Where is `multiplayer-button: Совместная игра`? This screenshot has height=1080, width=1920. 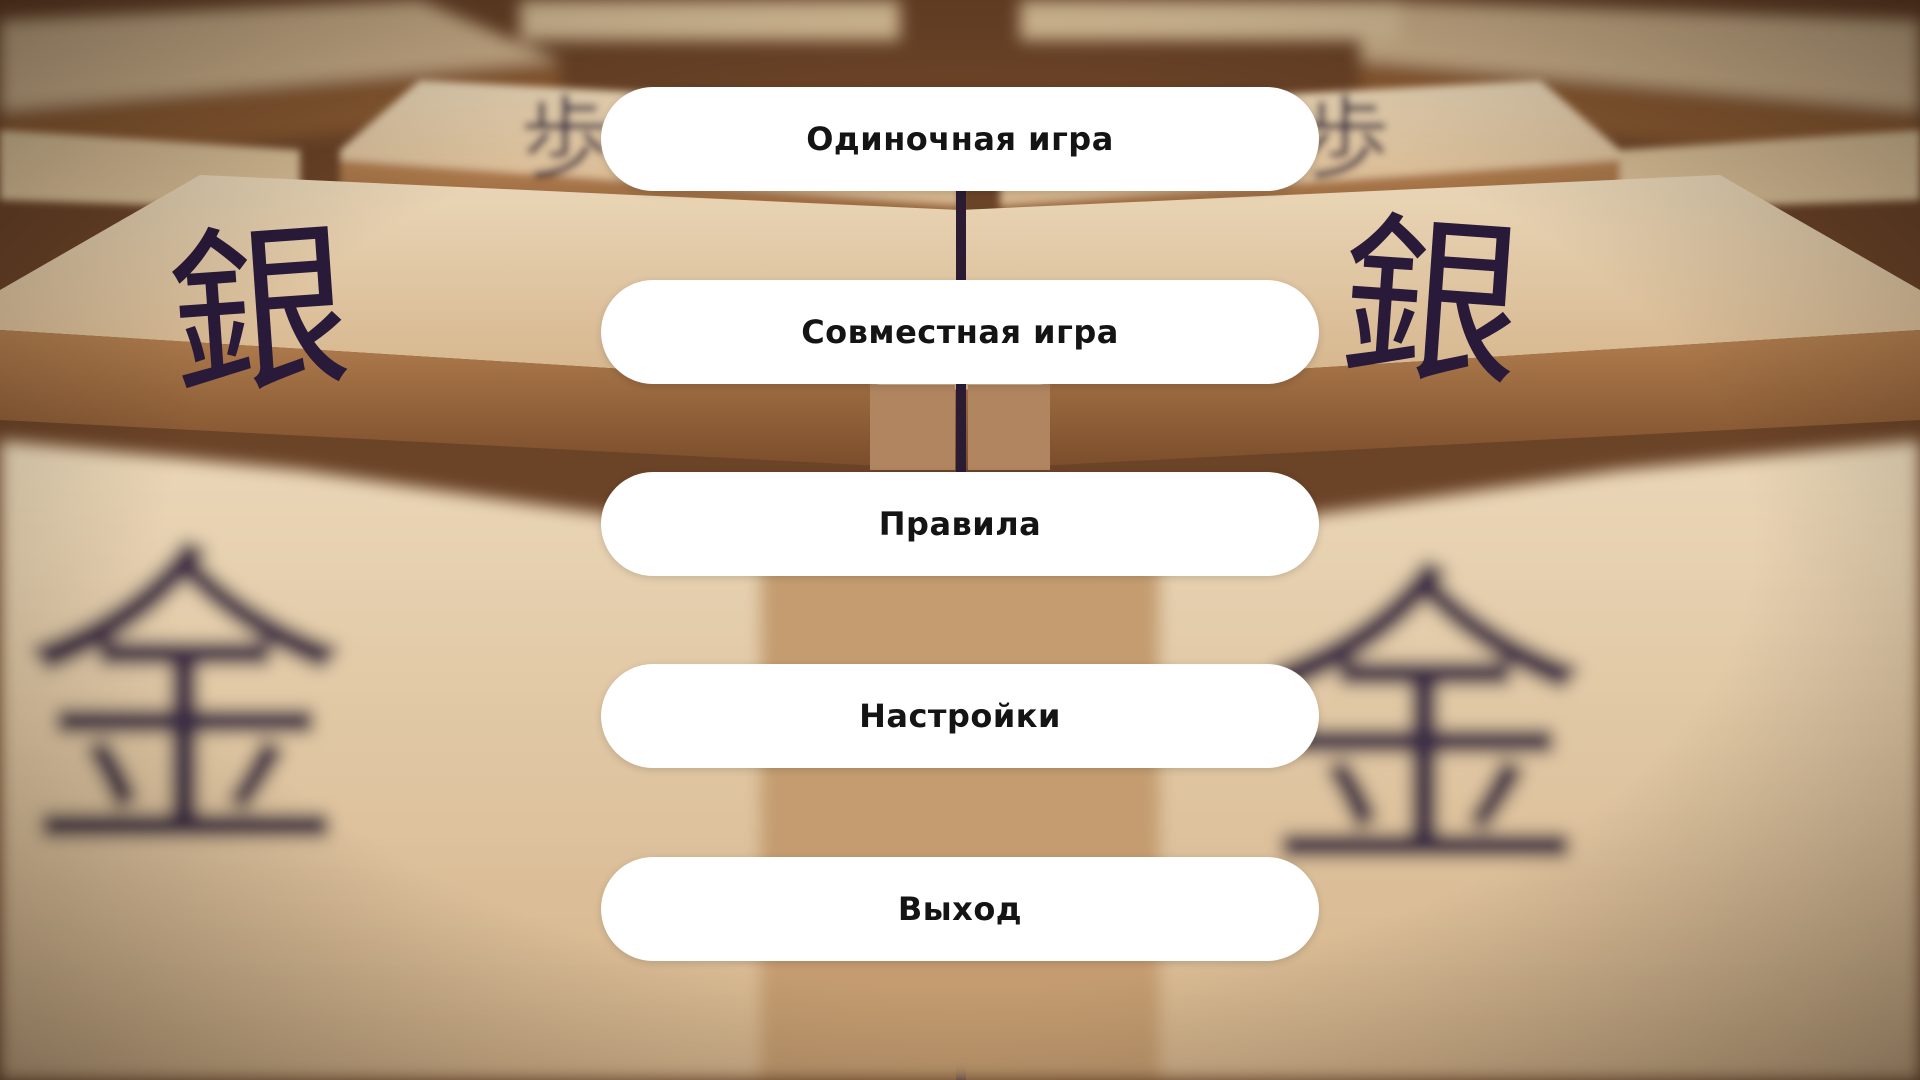 multiplayer-button: Совместная игра is located at coordinates (960, 332).